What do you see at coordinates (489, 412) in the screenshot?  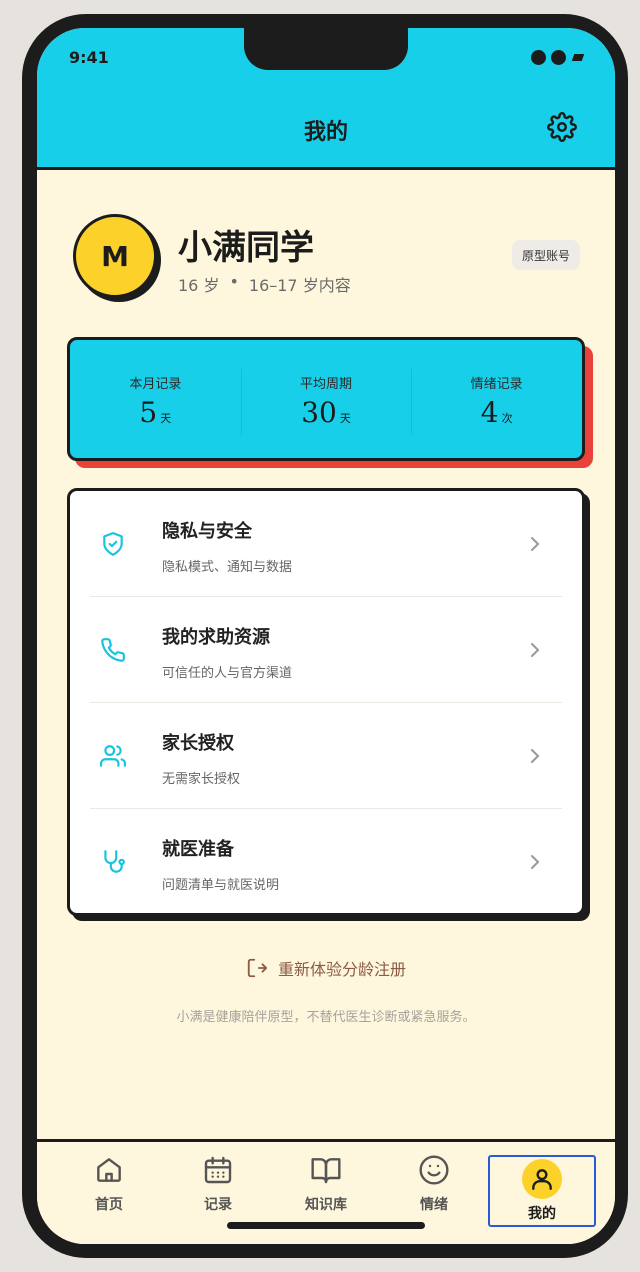 I see `stat-value: 4` at bounding box center [489, 412].